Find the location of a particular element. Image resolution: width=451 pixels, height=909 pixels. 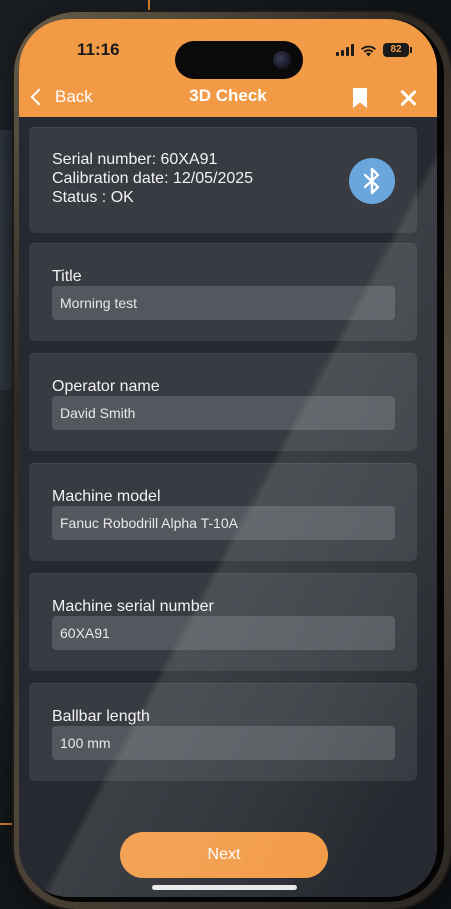

ballbar-length-input: 100 mm is located at coordinates (223, 743).